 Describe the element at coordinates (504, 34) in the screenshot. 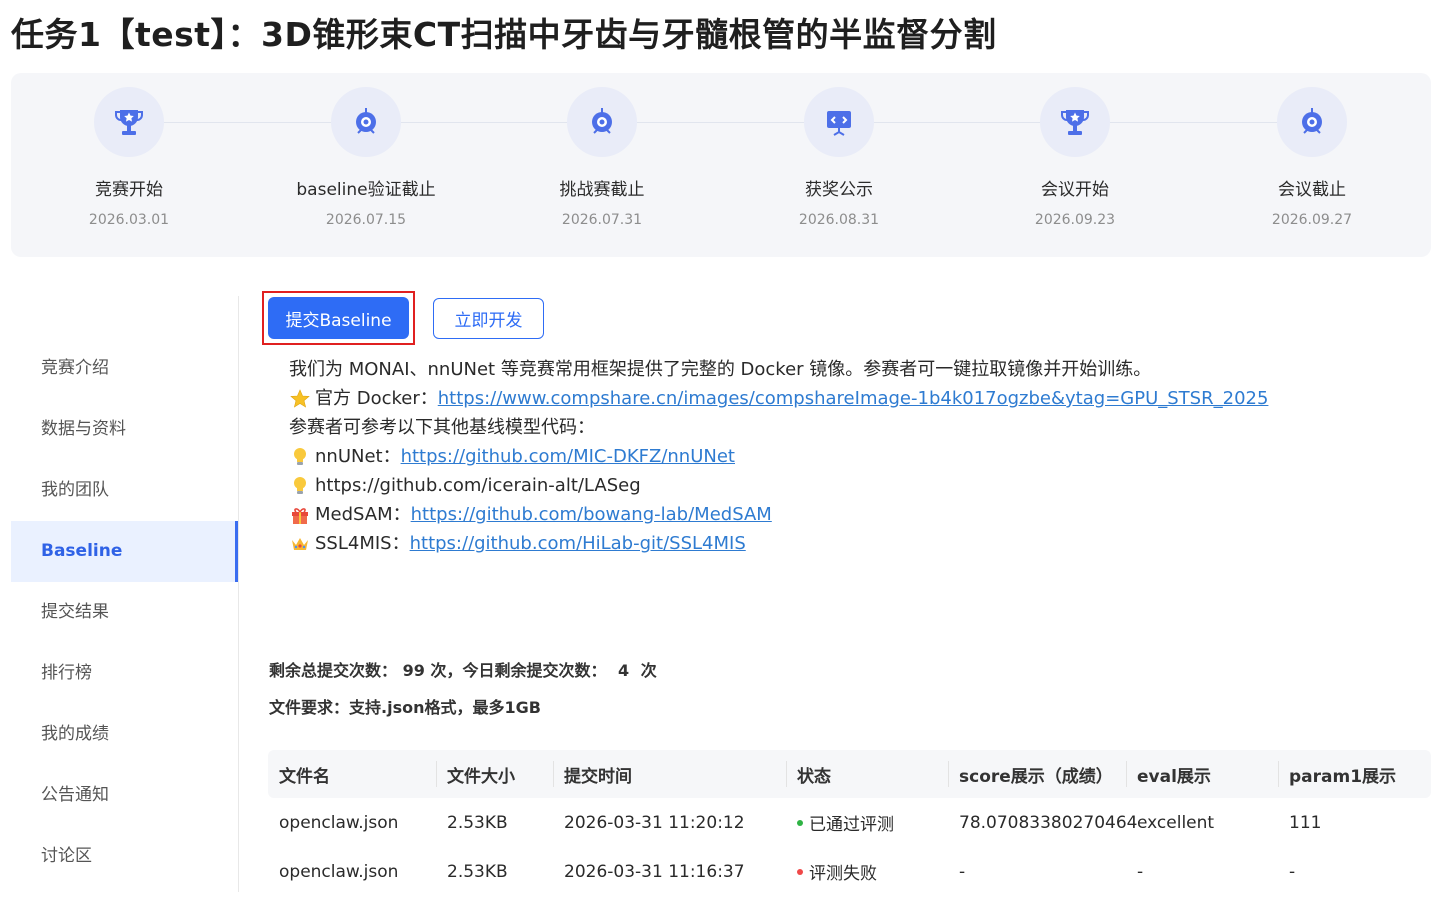

I see `page-title: 任务1【test】：3D锥形束CT扫描中牙齿与牙髓根管的半监督分割` at that location.